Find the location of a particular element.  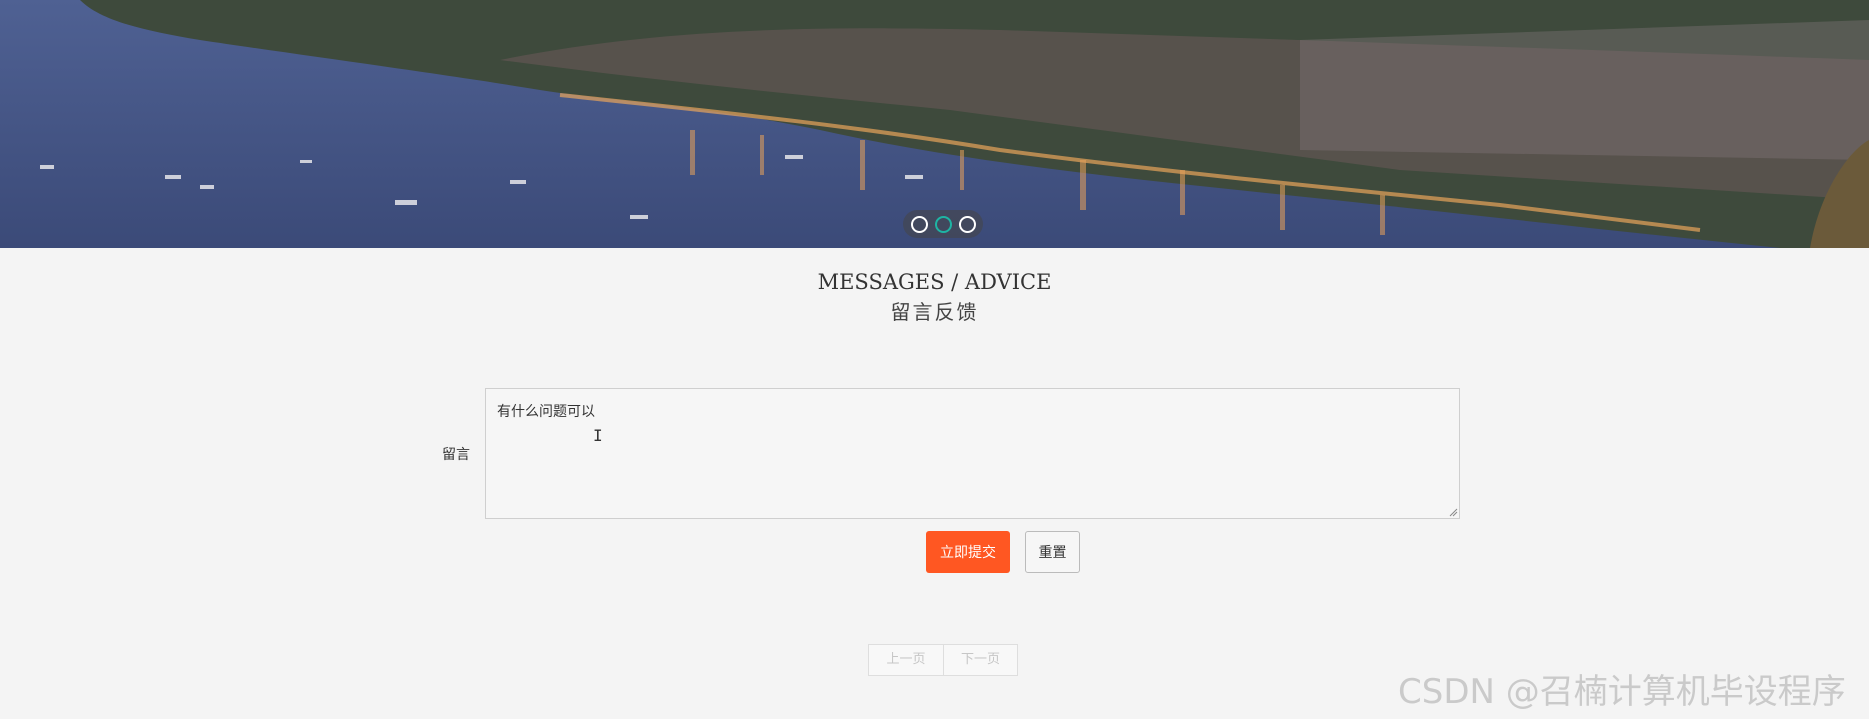

text-cursor-icon: I is located at coordinates (598, 435).